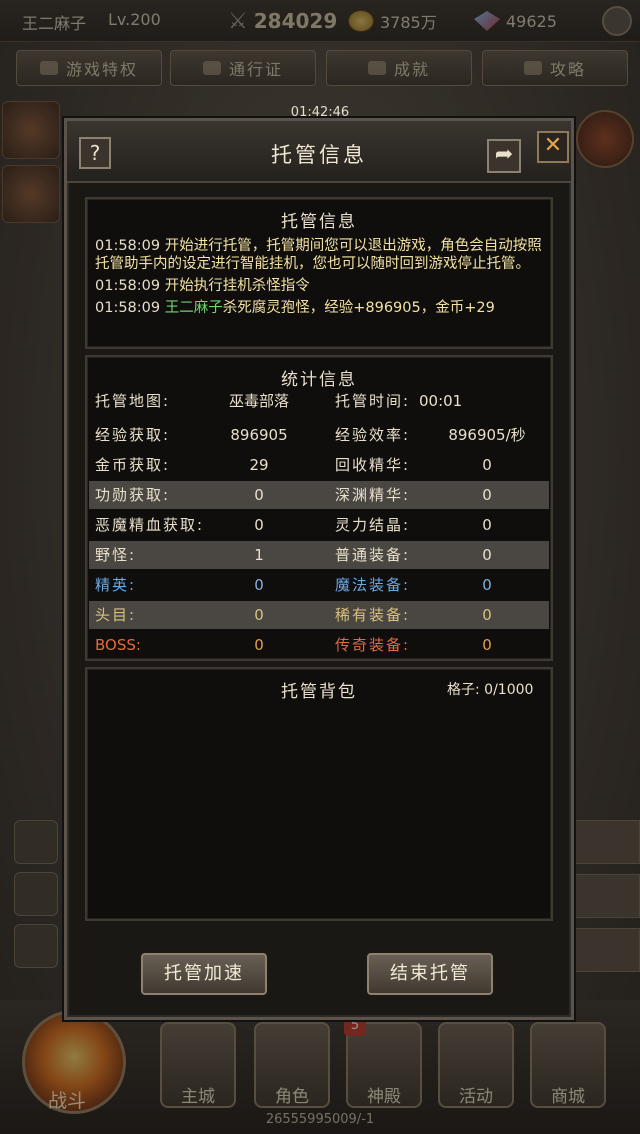 This screenshot has height=1134, width=640. I want to click on stat-row: 金币获取: 29 回收精华: 0, so click(319, 465).